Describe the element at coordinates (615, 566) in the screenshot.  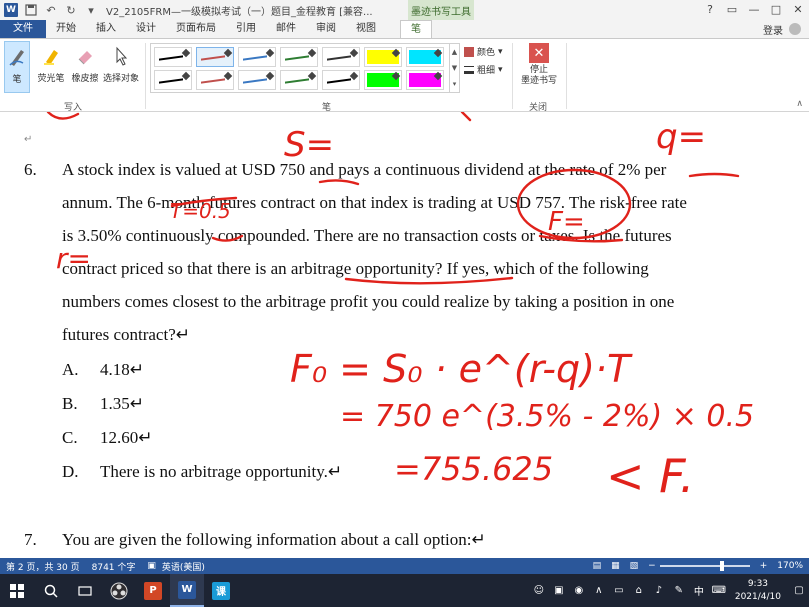
I see `print-layout-icon: ▦` at that location.